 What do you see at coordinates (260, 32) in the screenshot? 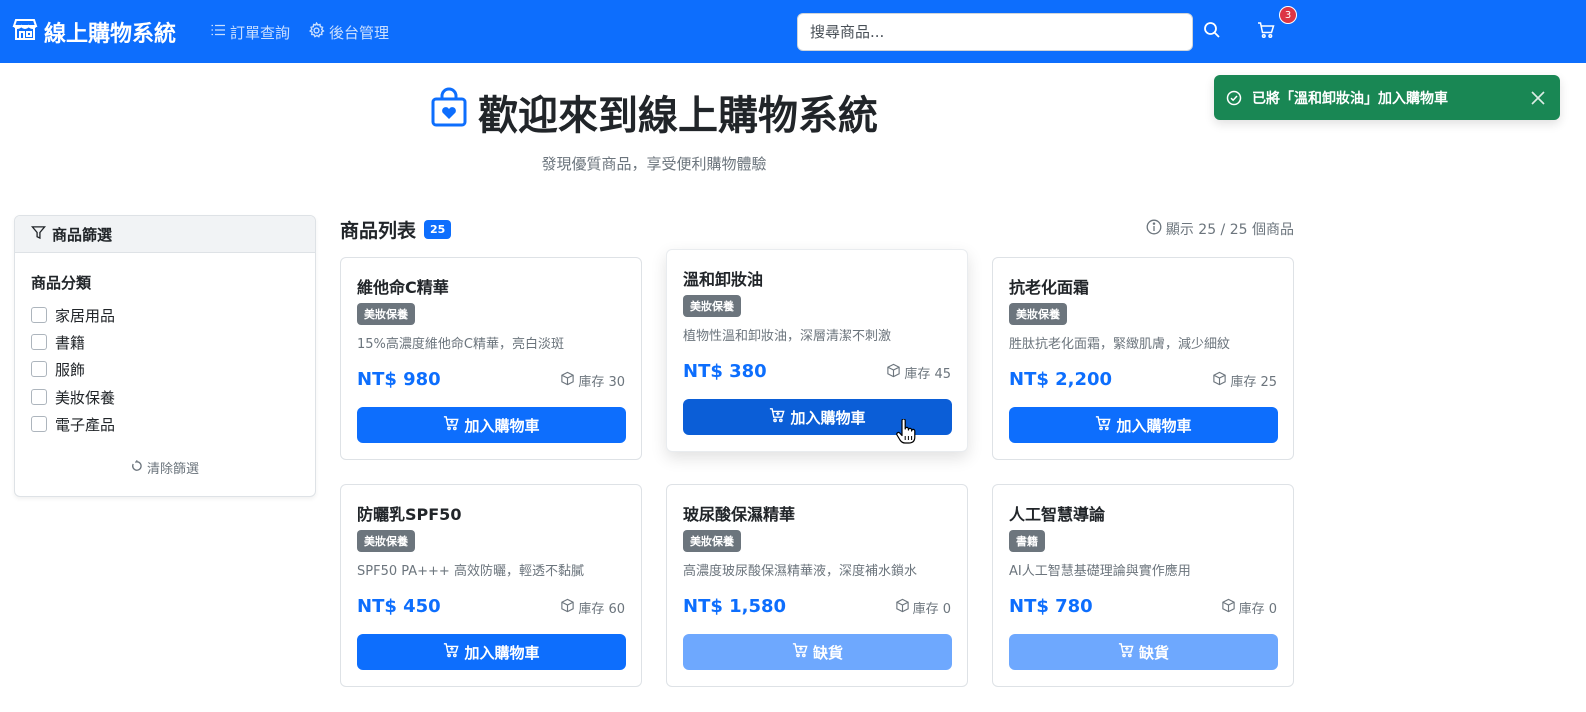
I see `nav-orders-label: 訂單查詢` at bounding box center [260, 32].